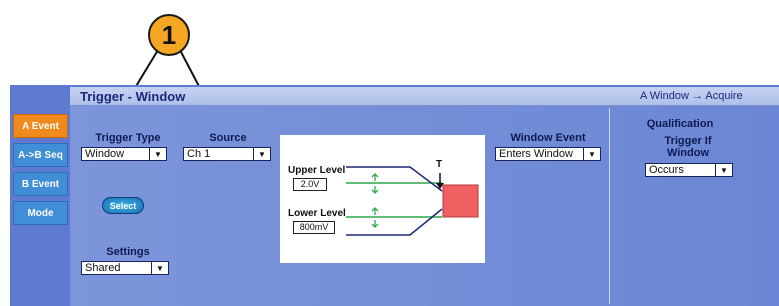  Describe the element at coordinates (314, 227) in the screenshot. I see `lower-level-value: 800mV` at that location.